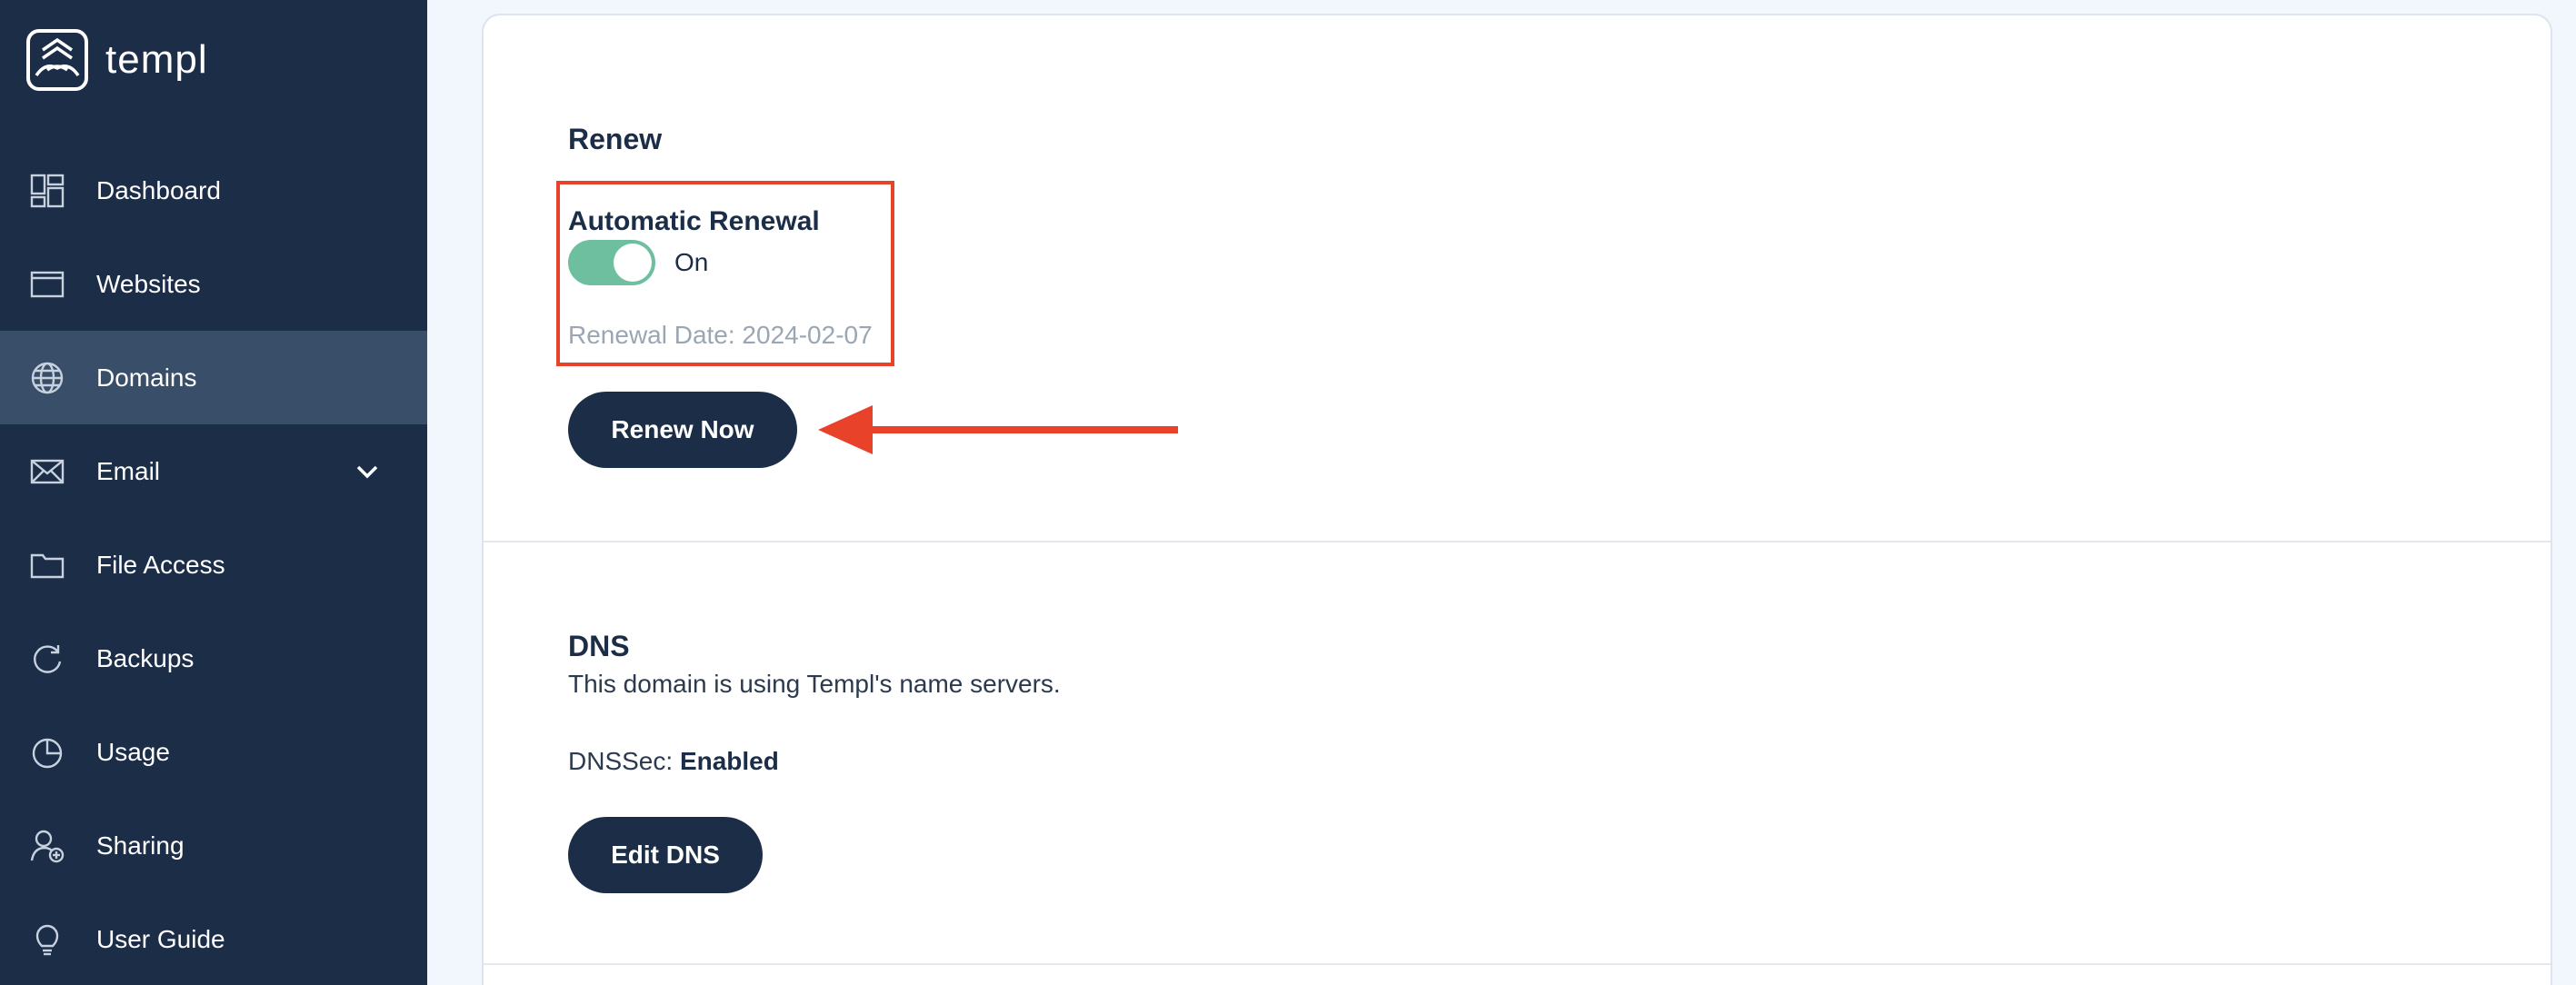 The height and width of the screenshot is (985, 2576). Describe the element at coordinates (47, 752) in the screenshot. I see `pie-chart-icon` at that location.